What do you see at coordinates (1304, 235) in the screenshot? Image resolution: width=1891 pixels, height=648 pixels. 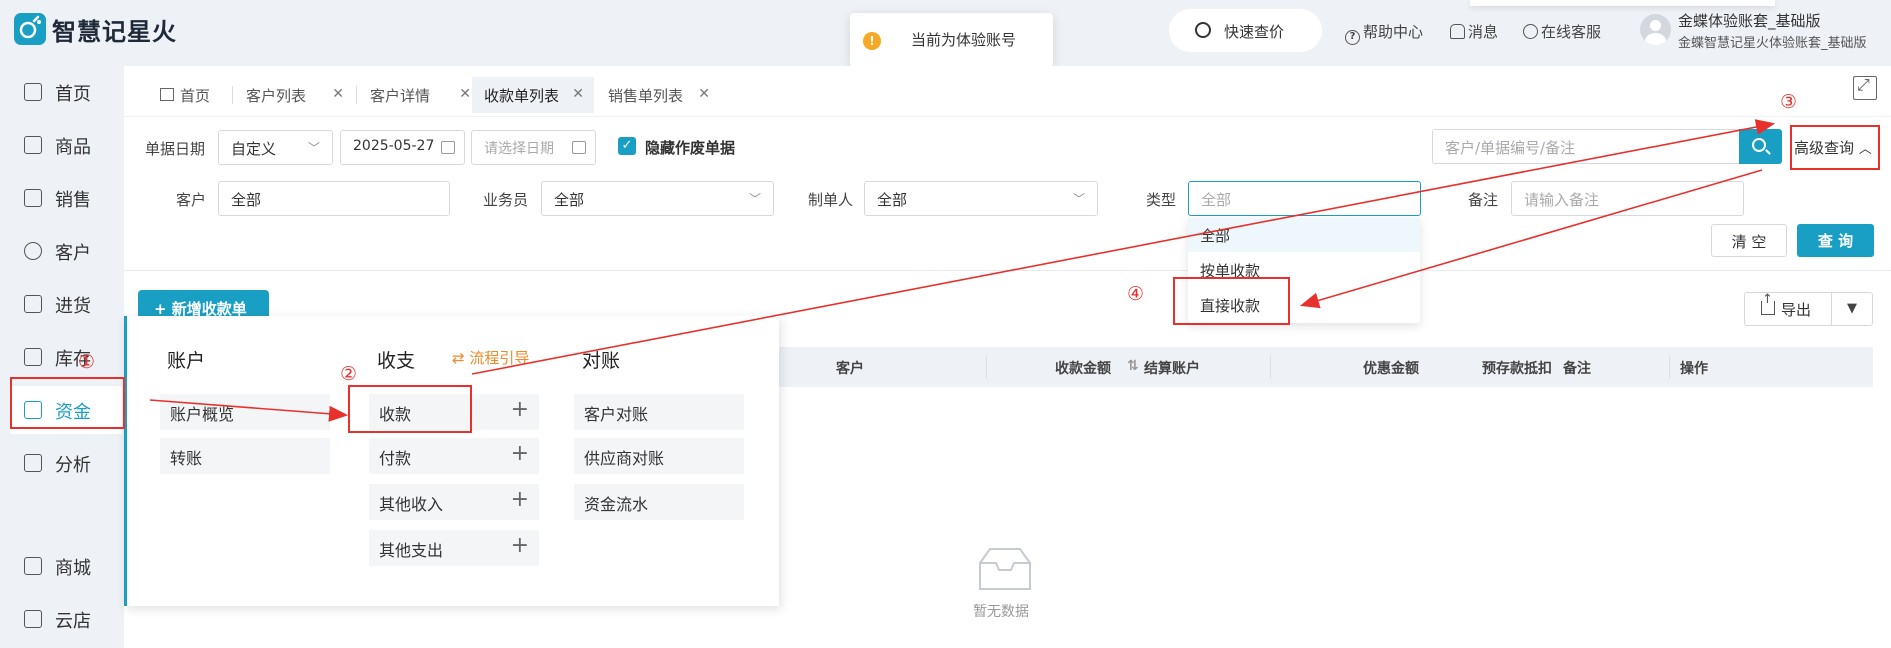 I see `type-option-all: 全部` at bounding box center [1304, 235].